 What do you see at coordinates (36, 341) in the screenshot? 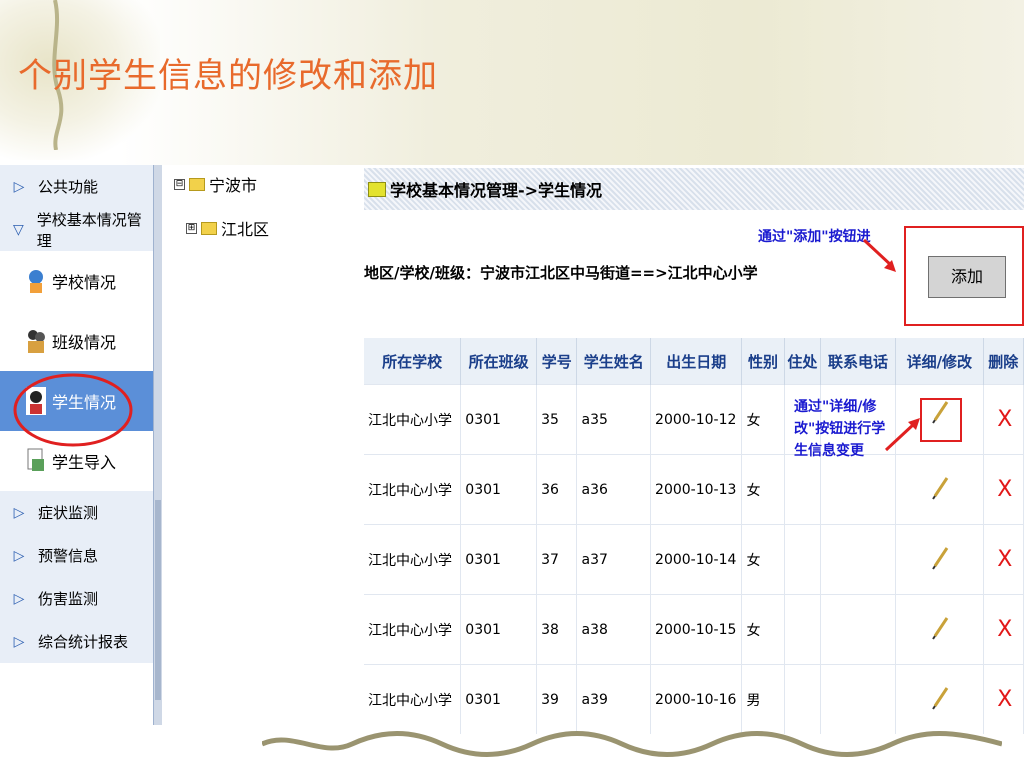
I see `class-icon` at bounding box center [36, 341].